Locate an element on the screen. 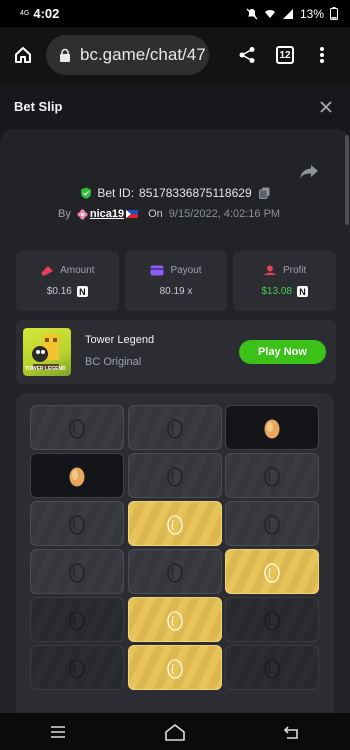 The image size is (350, 750). shield-check-icon is located at coordinates (86, 193).